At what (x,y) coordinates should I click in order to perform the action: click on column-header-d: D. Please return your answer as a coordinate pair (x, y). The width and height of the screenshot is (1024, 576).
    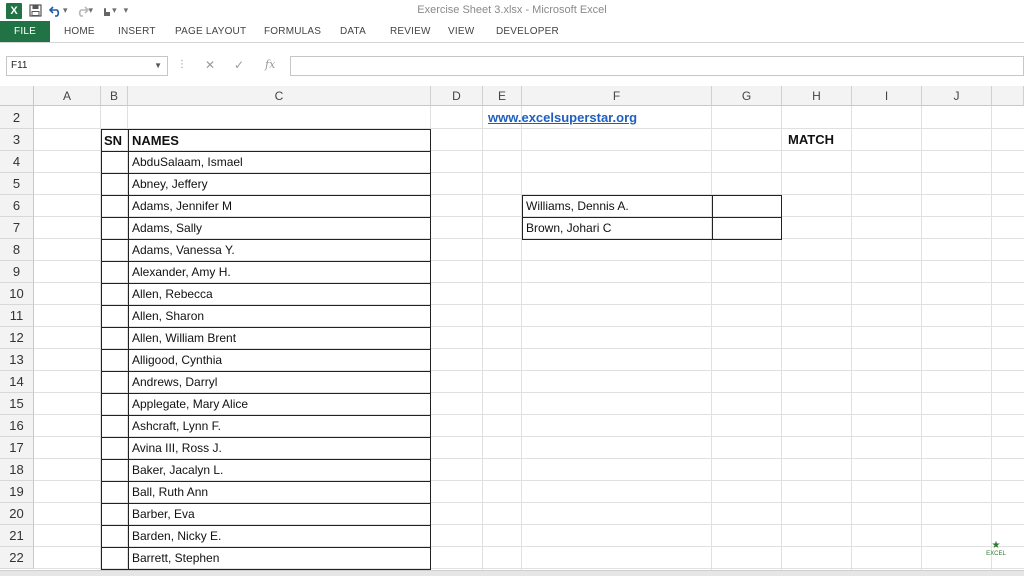
    Looking at the image, I should click on (457, 96).